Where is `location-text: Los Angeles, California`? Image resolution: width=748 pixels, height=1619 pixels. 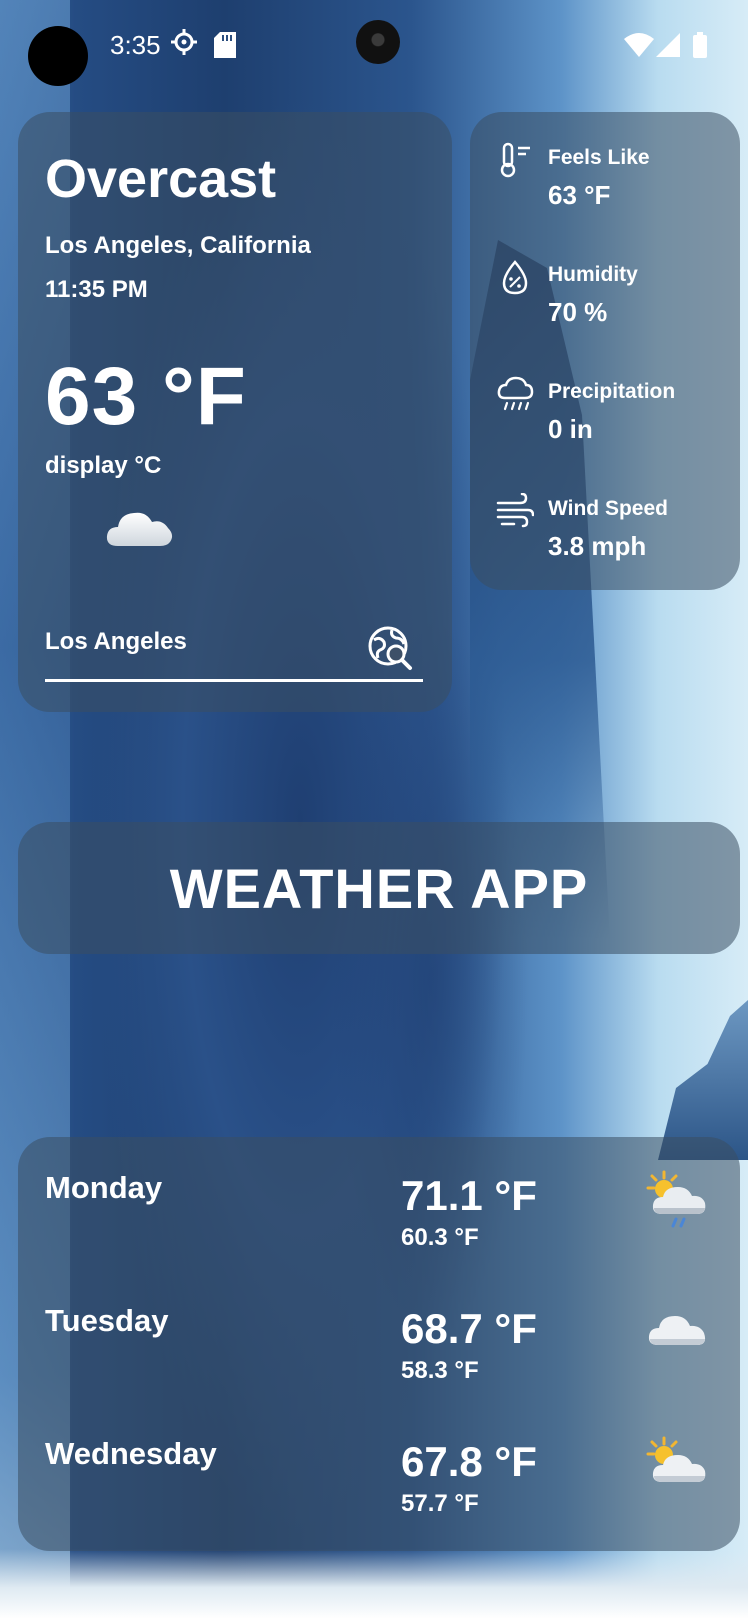 location-text: Los Angeles, California is located at coordinates (178, 245).